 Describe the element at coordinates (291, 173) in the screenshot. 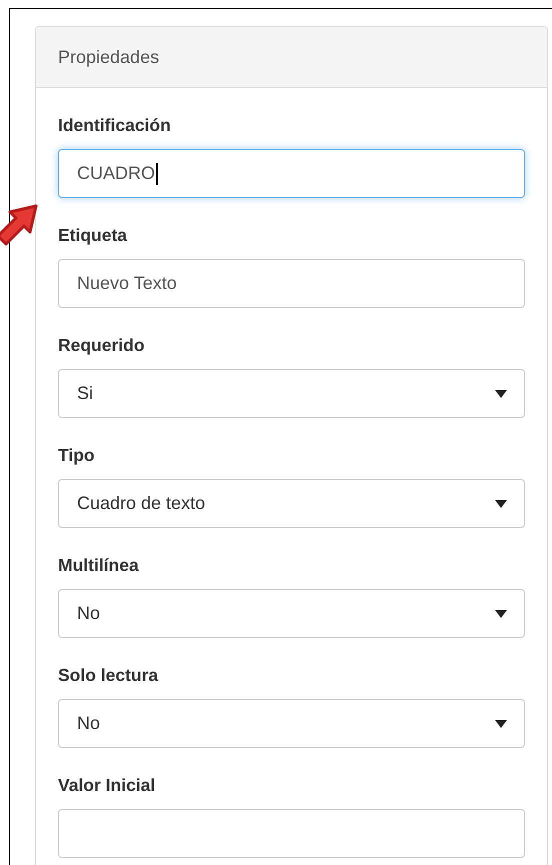

I see `input-field: CUADRO` at that location.